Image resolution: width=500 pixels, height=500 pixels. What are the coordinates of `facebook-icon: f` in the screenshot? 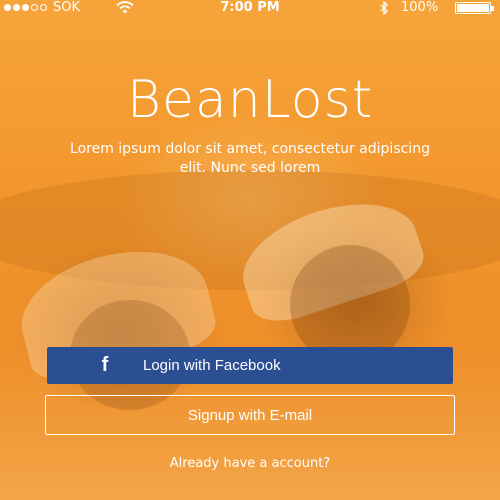 It's located at (105, 365).